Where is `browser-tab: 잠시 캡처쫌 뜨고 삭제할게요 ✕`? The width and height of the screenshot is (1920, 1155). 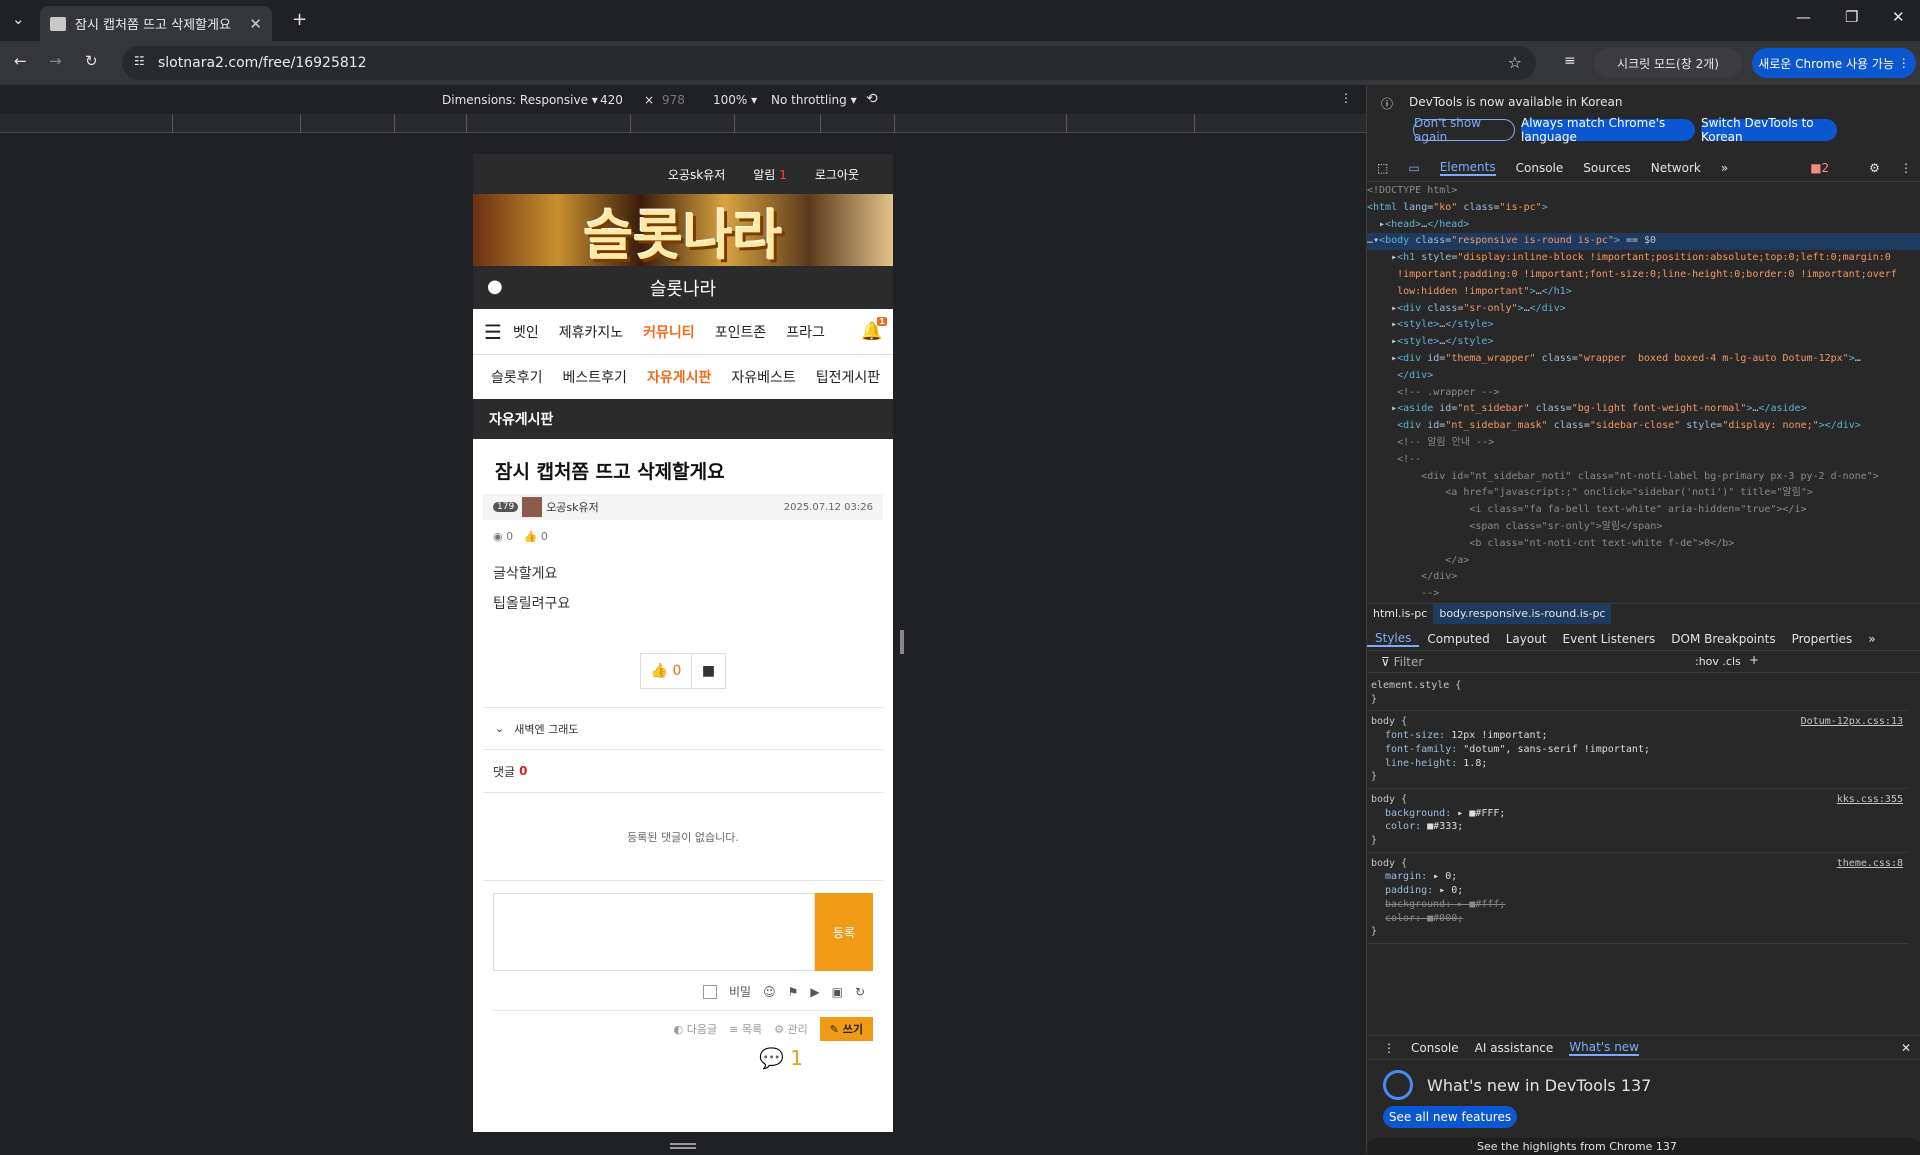 browser-tab: 잠시 캡처쫌 뜨고 삭제할게요 ✕ is located at coordinates (156, 23).